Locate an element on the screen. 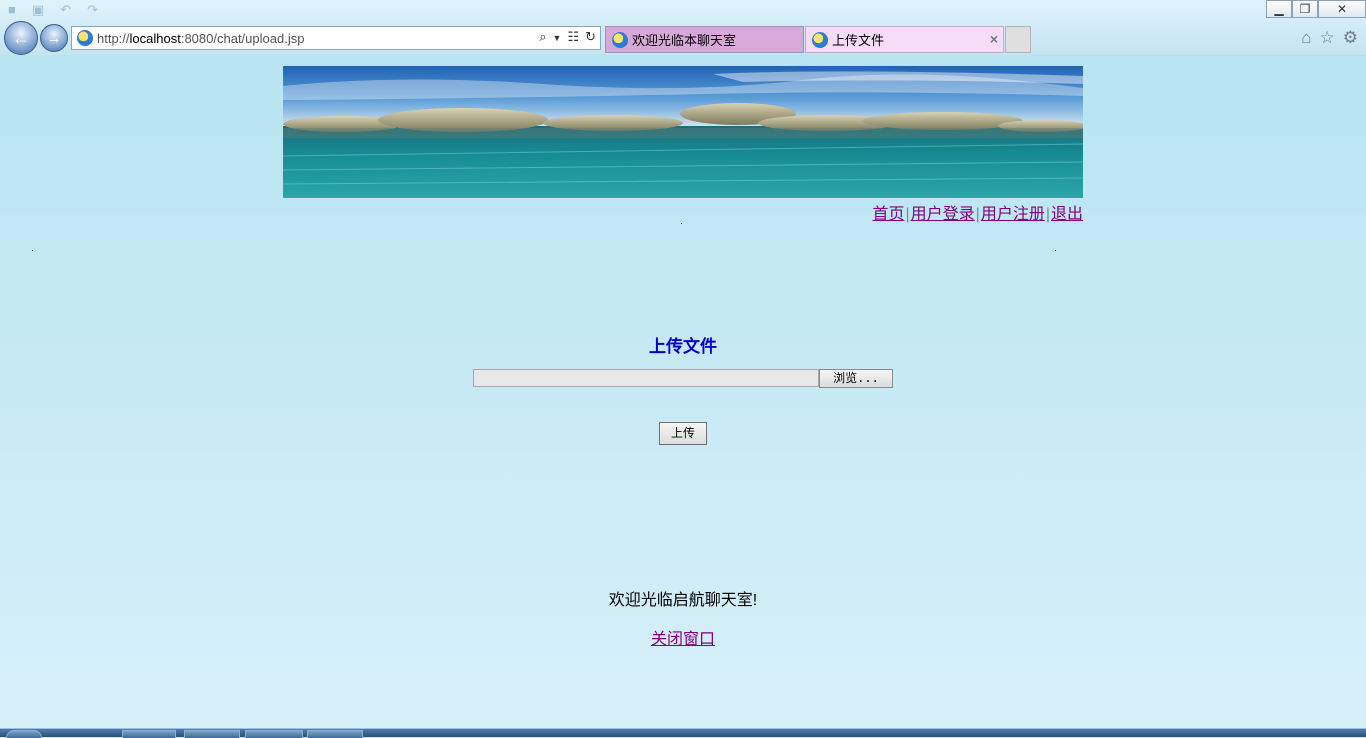 This screenshot has height=738, width=1366. minimize-button: ▁ is located at coordinates (1279, 9).